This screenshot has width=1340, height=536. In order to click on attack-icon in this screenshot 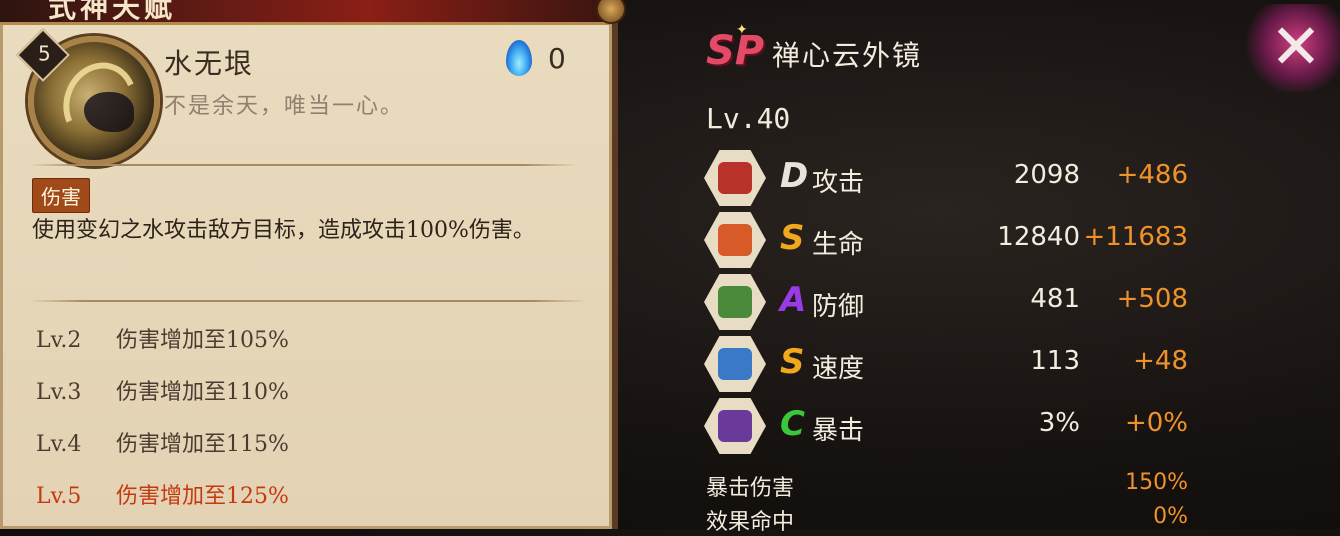, I will do `click(735, 178)`.